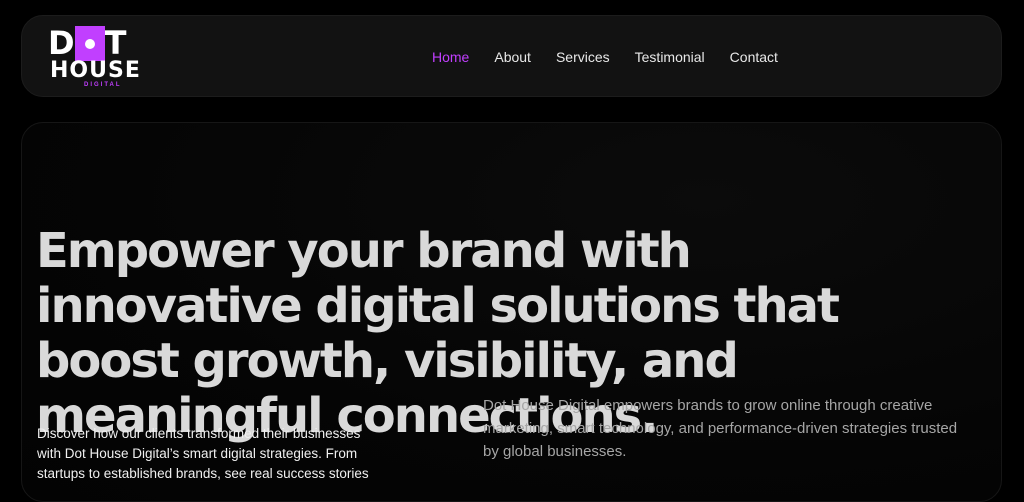 The image size is (1024, 502). Describe the element at coordinates (115, 43) in the screenshot. I see `logo-letter-t: T` at that location.